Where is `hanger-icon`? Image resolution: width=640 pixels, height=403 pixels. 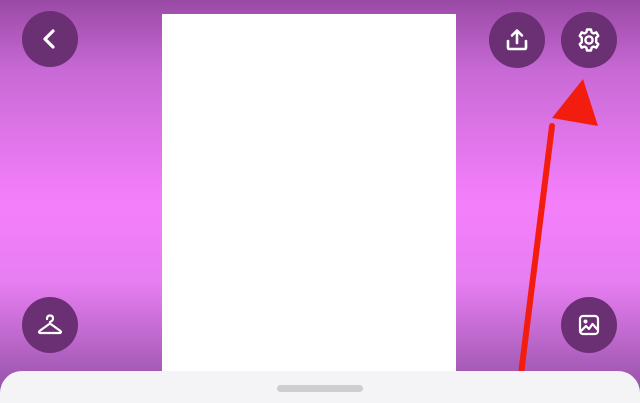
hanger-icon is located at coordinates (50, 324).